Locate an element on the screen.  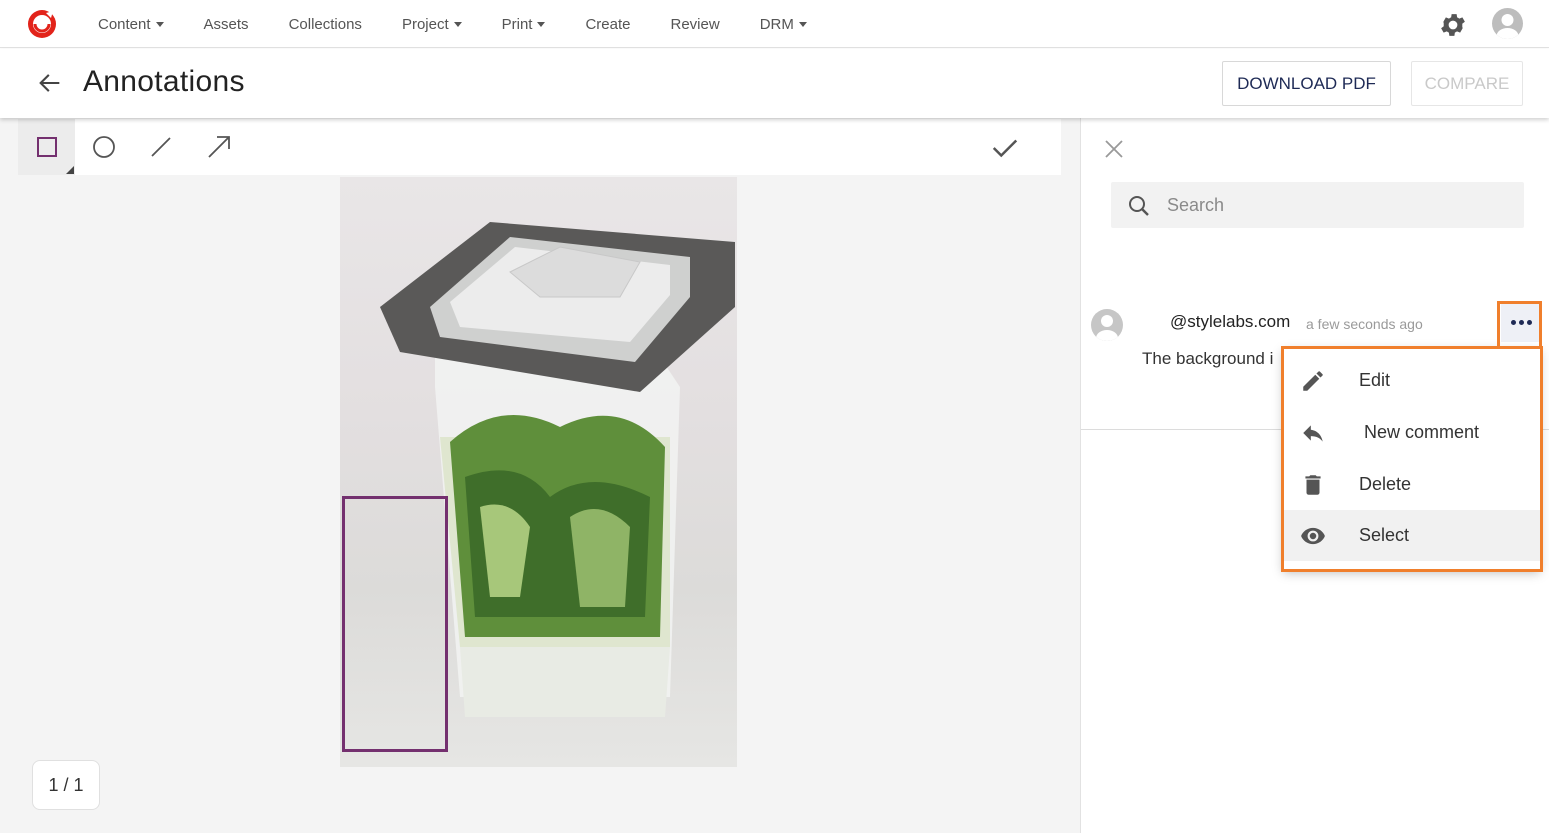
menu-item-delete: Delete is located at coordinates (1411, 484).